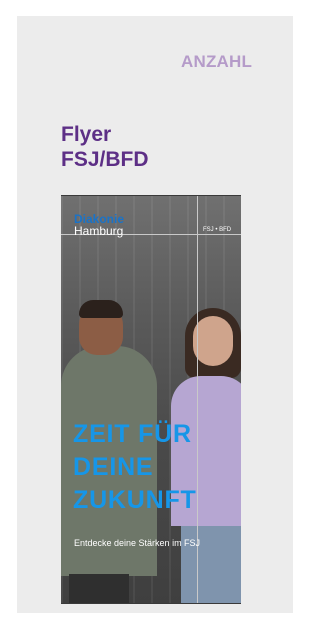  I want to click on flyer-headline-line1: ZEIT FÜR, so click(132, 434).